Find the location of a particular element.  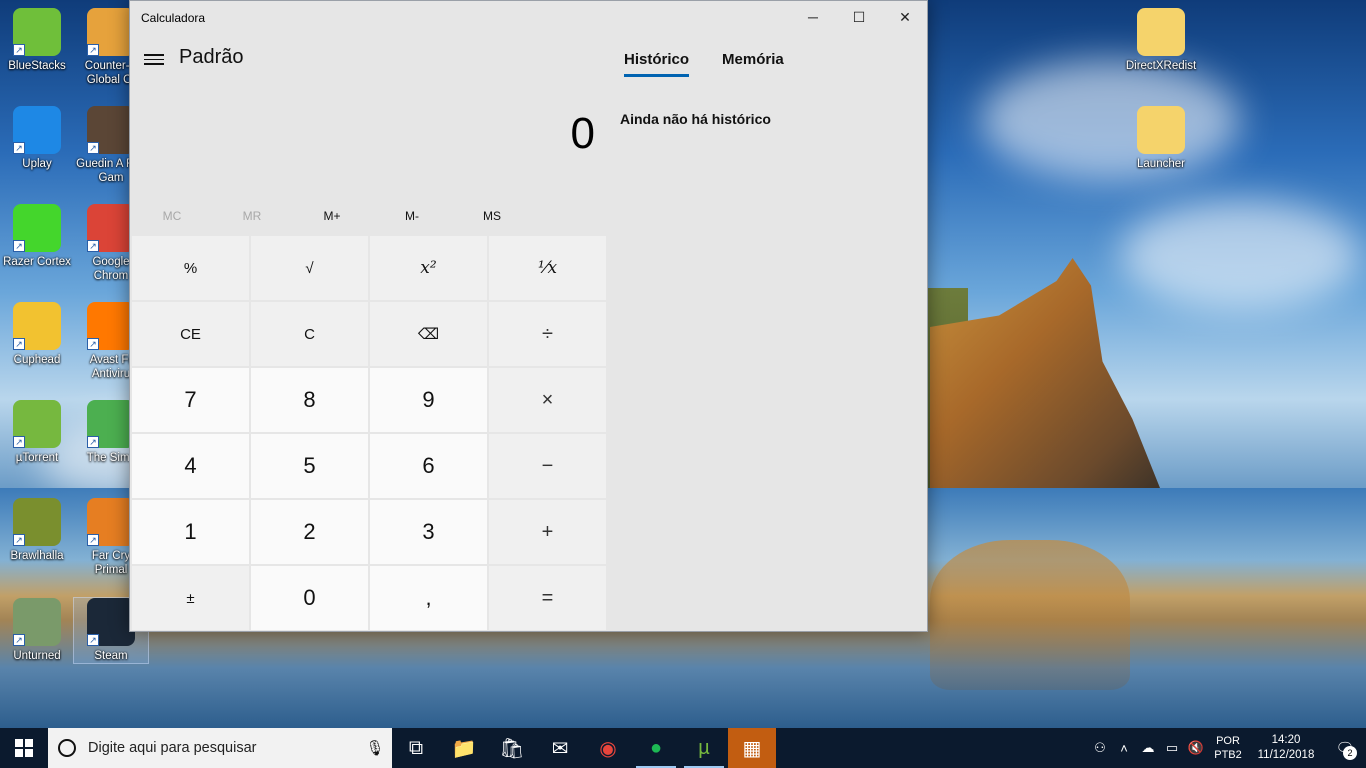

network-icon: ▭ is located at coordinates (1172, 748).